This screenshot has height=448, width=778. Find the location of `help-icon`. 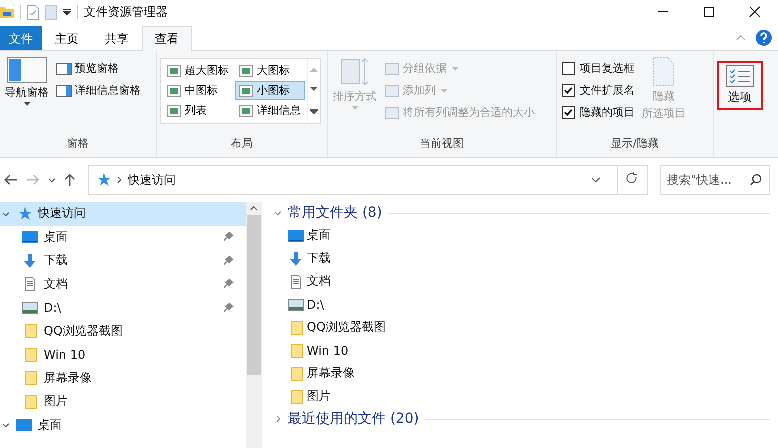

help-icon is located at coordinates (764, 38).